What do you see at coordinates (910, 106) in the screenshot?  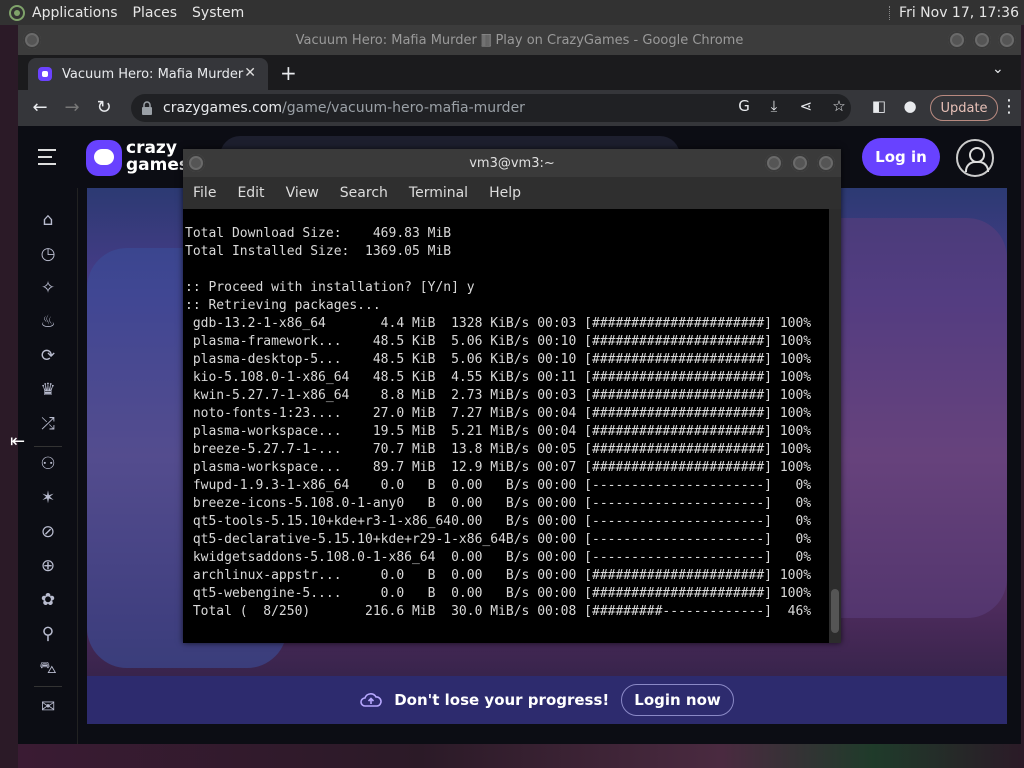 I see `profile-avatar-icon: ●` at bounding box center [910, 106].